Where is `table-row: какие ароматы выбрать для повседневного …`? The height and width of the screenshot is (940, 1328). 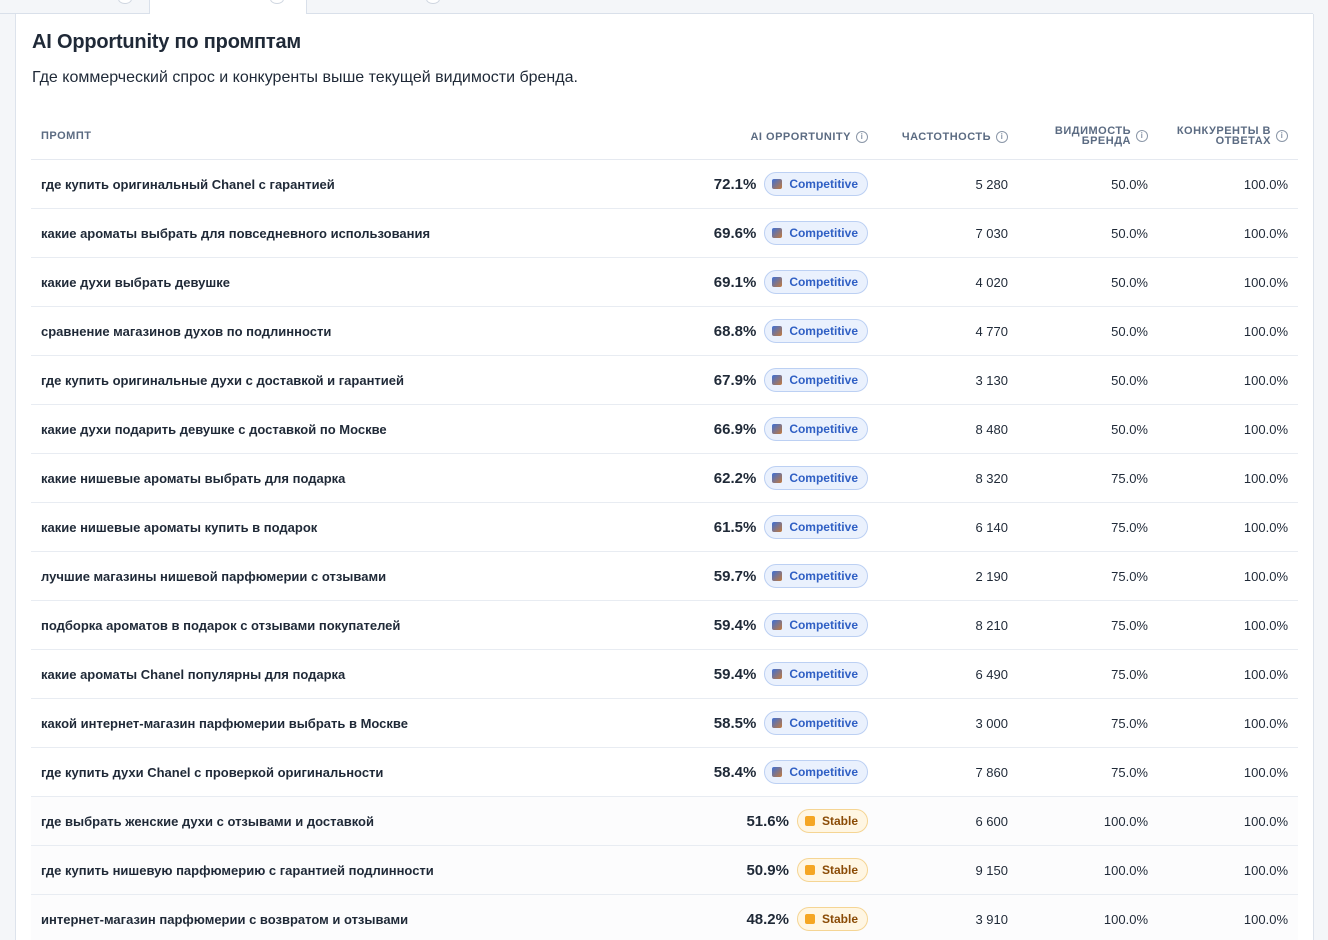
table-row: какие ароматы выбрать для повседневного … is located at coordinates (664, 233).